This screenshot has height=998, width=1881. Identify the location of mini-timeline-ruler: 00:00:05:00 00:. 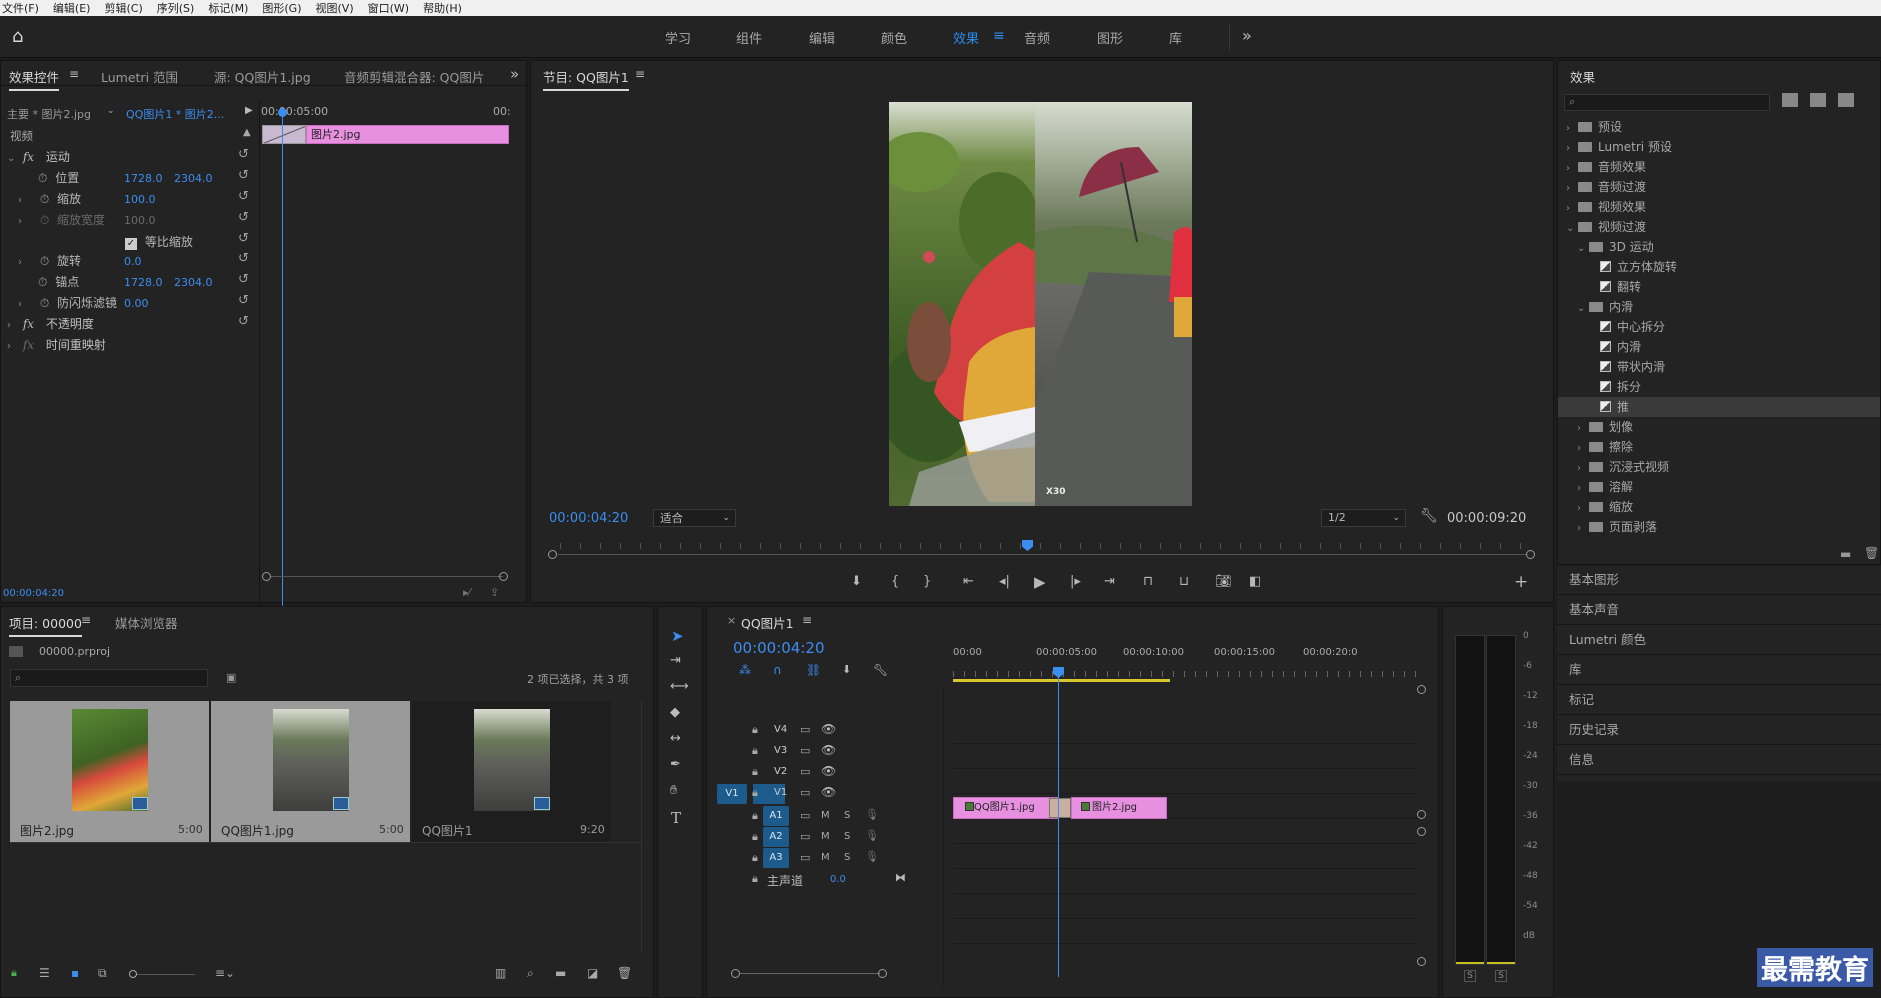
(386, 110).